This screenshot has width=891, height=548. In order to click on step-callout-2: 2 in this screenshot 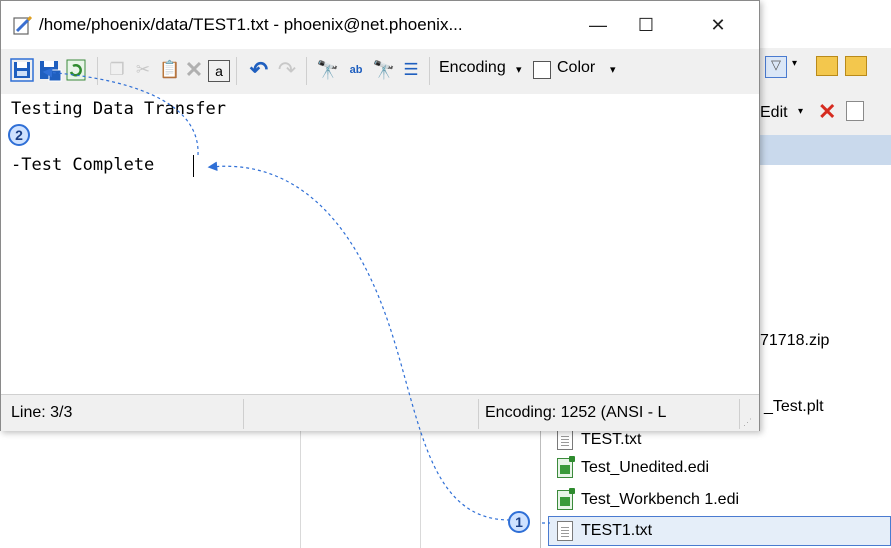, I will do `click(19, 135)`.